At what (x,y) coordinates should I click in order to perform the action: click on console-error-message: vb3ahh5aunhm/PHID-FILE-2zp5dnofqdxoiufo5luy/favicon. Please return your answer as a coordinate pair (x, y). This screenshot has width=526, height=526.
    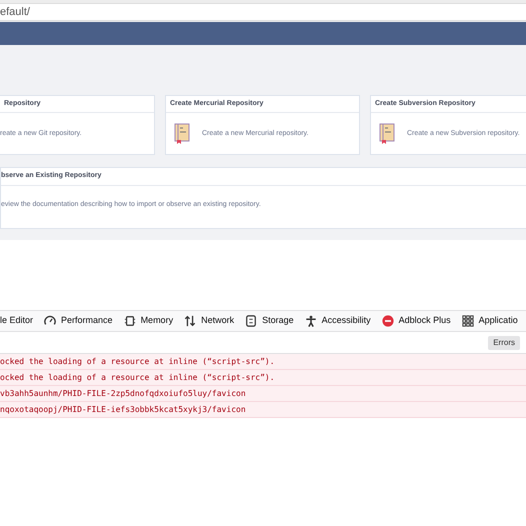
    Looking at the image, I should click on (263, 394).